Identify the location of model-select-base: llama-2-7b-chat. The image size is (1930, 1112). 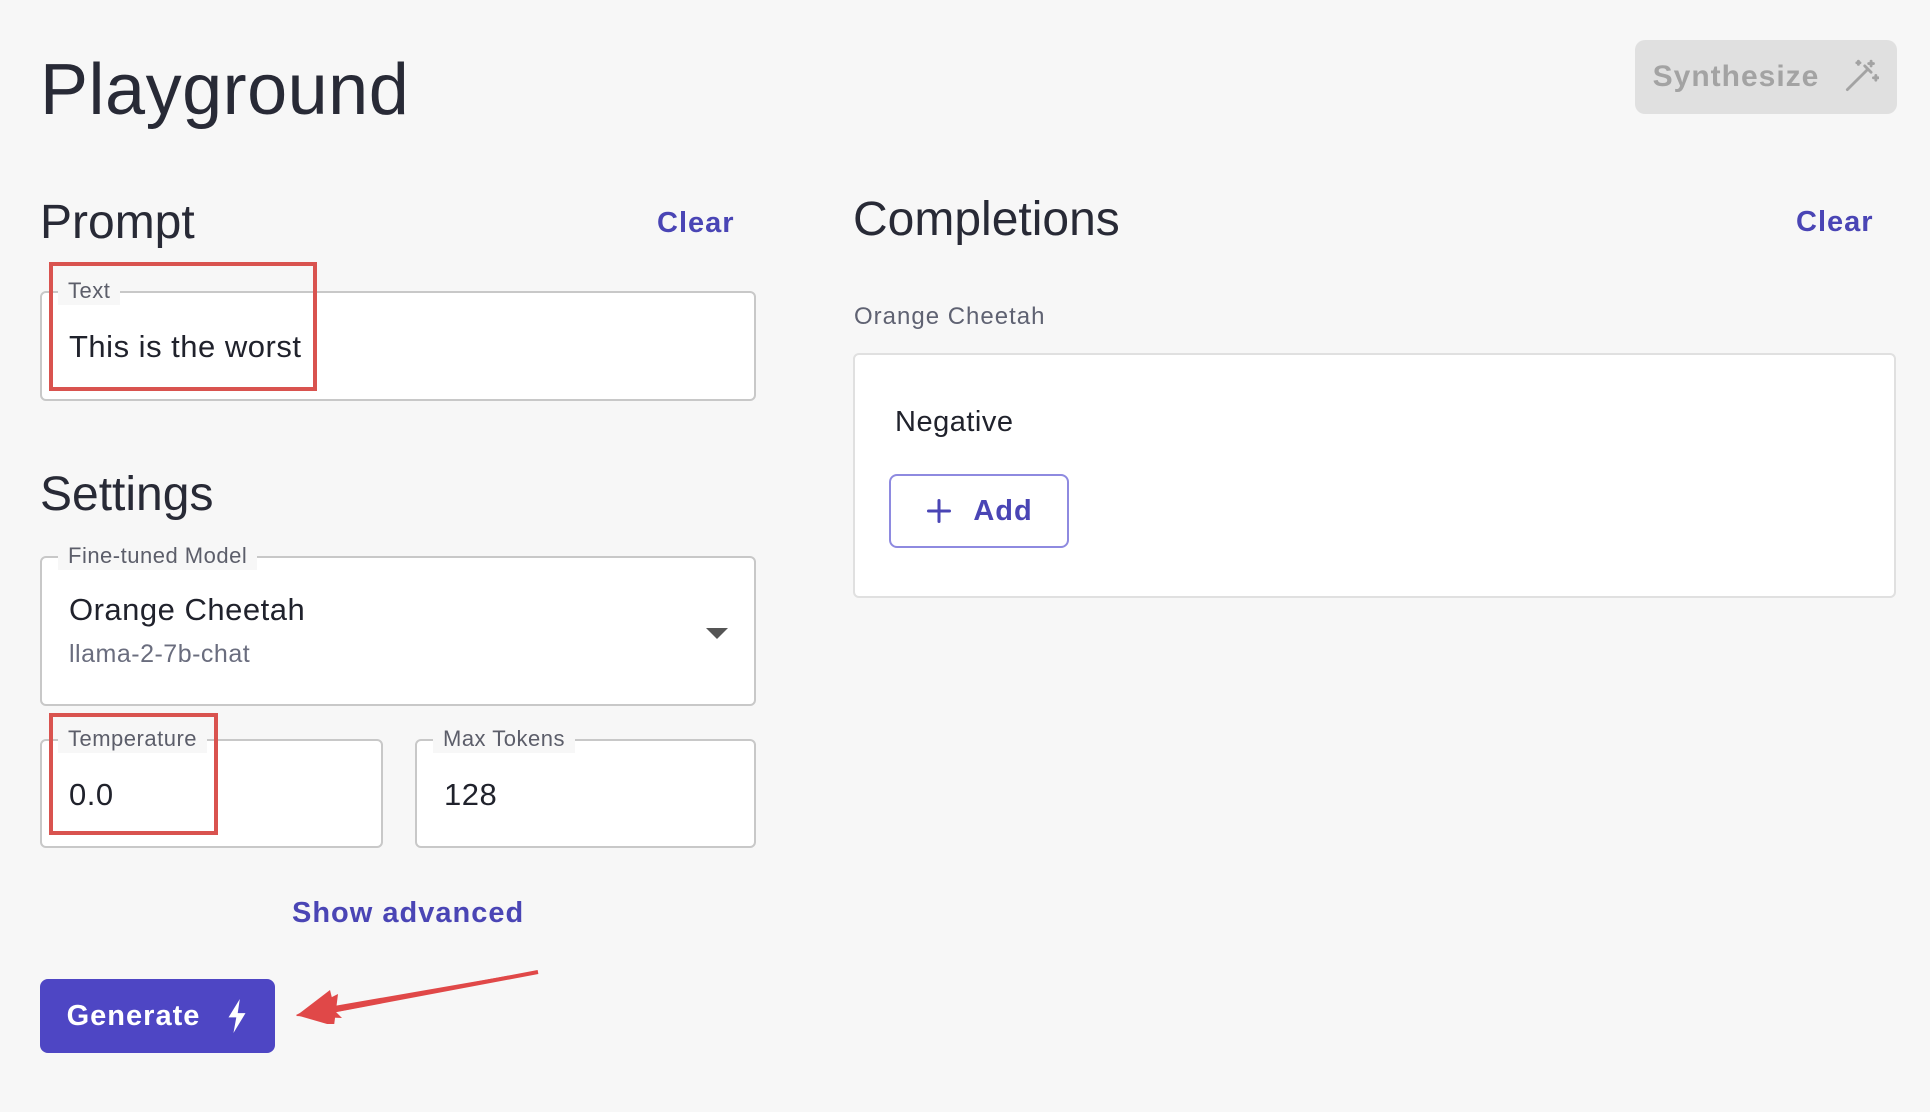
(160, 654).